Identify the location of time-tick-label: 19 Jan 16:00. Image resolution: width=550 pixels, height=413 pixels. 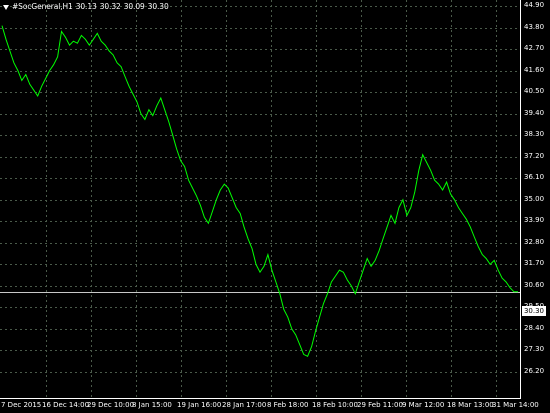
(199, 405).